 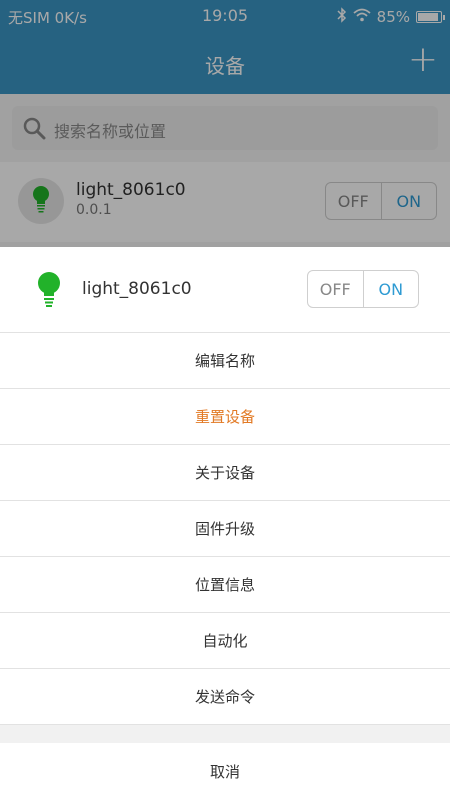 I want to click on cancel-button: 取消, so click(x=225, y=771).